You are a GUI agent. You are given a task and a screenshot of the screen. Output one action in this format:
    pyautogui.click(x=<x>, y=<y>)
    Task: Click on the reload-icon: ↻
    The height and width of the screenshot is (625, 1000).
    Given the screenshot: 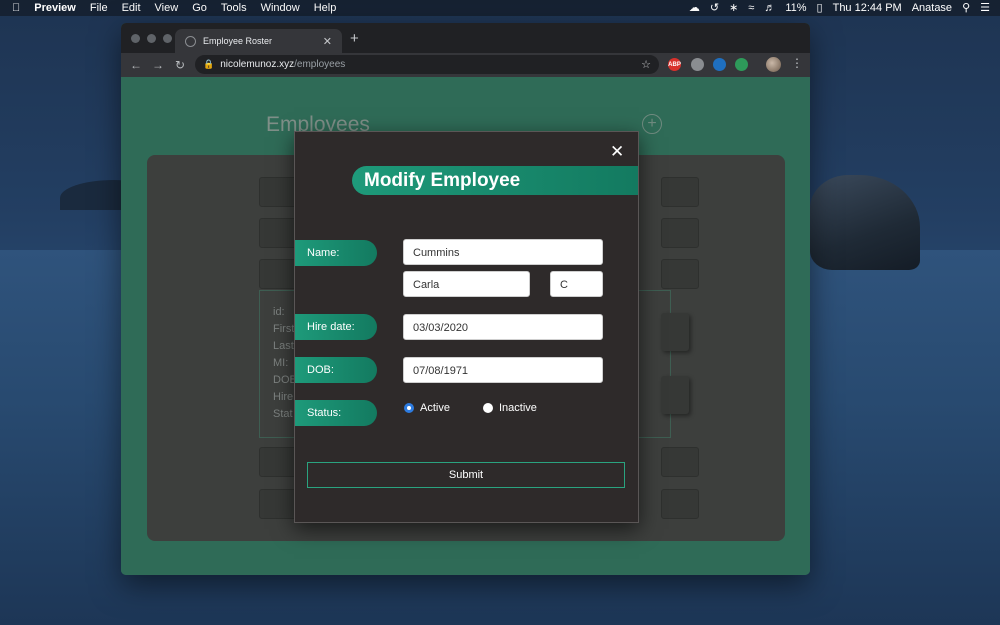 What is the action you would take?
    pyautogui.click(x=180, y=65)
    